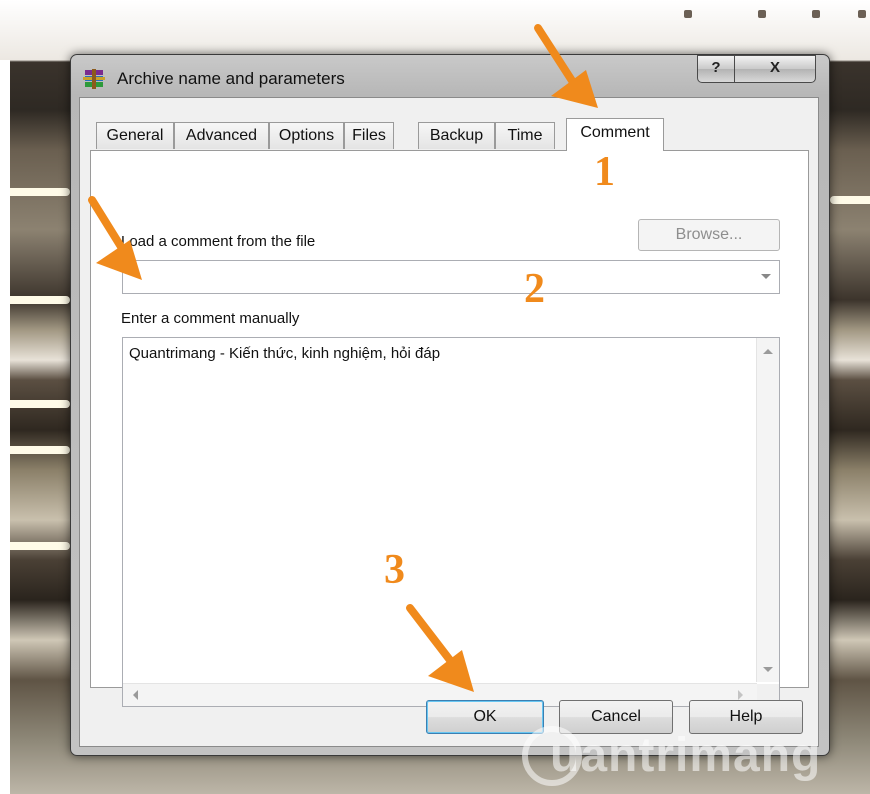  Describe the element at coordinates (433, 638) in the screenshot. I see `arrow-to-ok-button` at that location.